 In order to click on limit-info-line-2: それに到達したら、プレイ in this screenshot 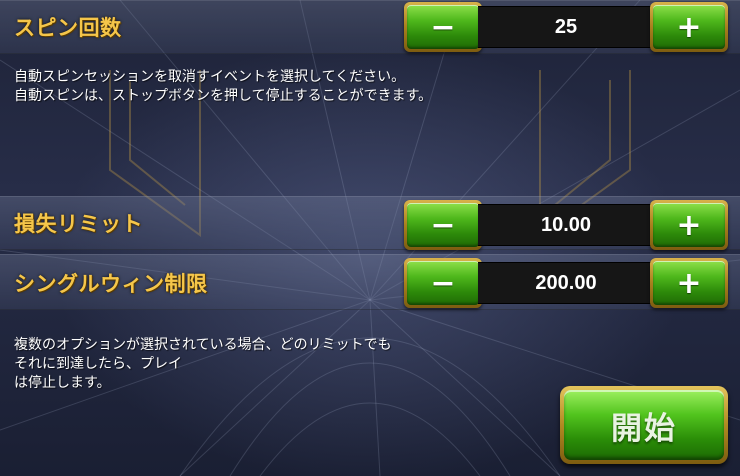, I will do `click(98, 364)`.